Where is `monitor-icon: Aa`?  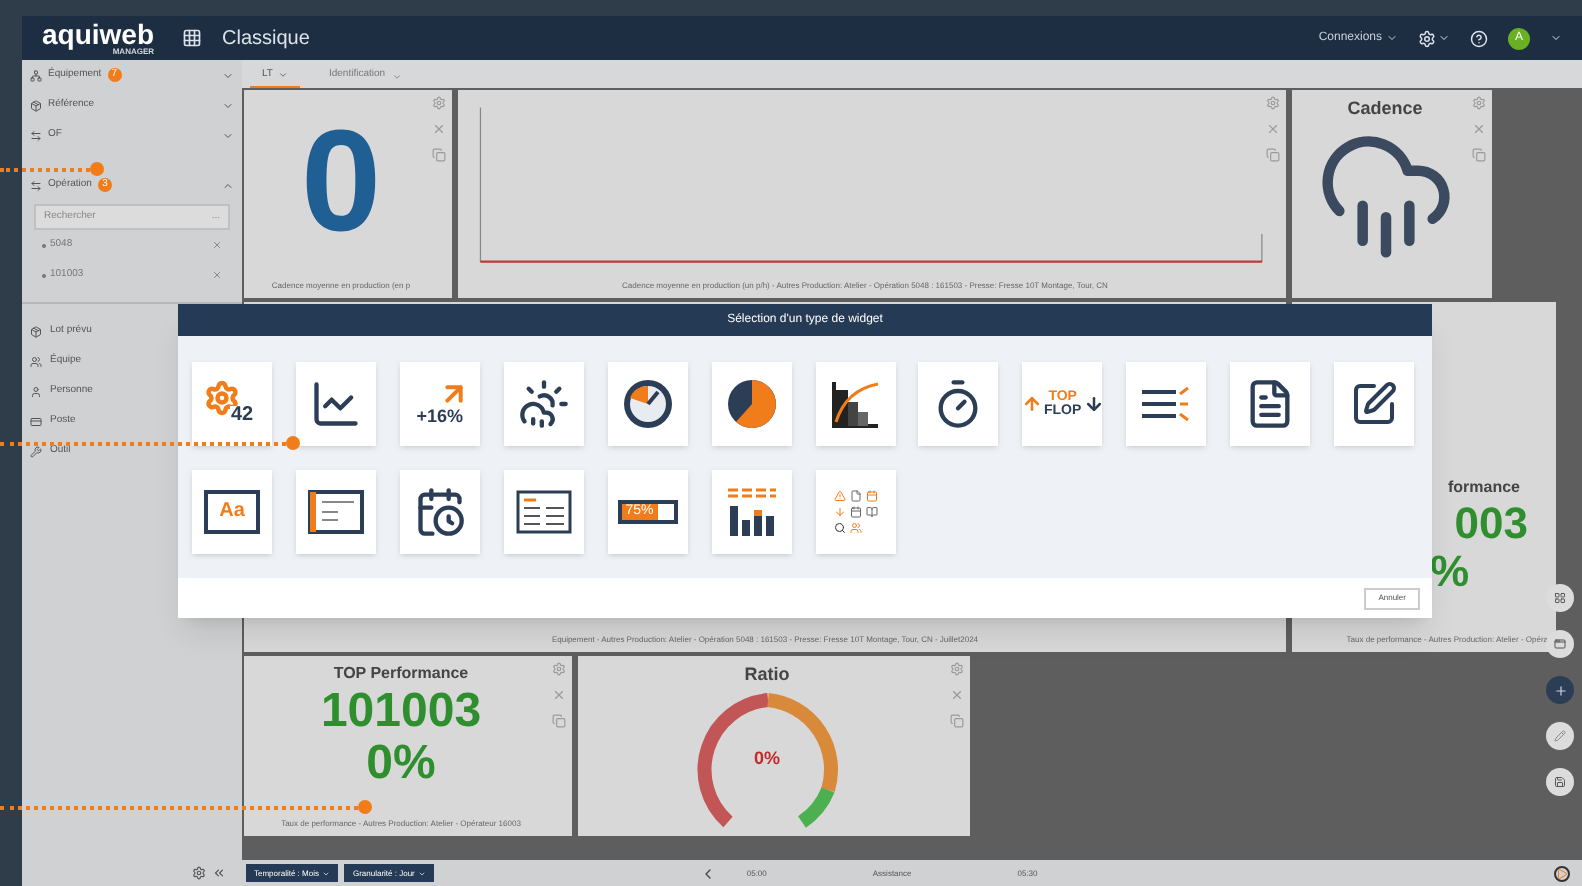
monitor-icon: Aa is located at coordinates (232, 512).